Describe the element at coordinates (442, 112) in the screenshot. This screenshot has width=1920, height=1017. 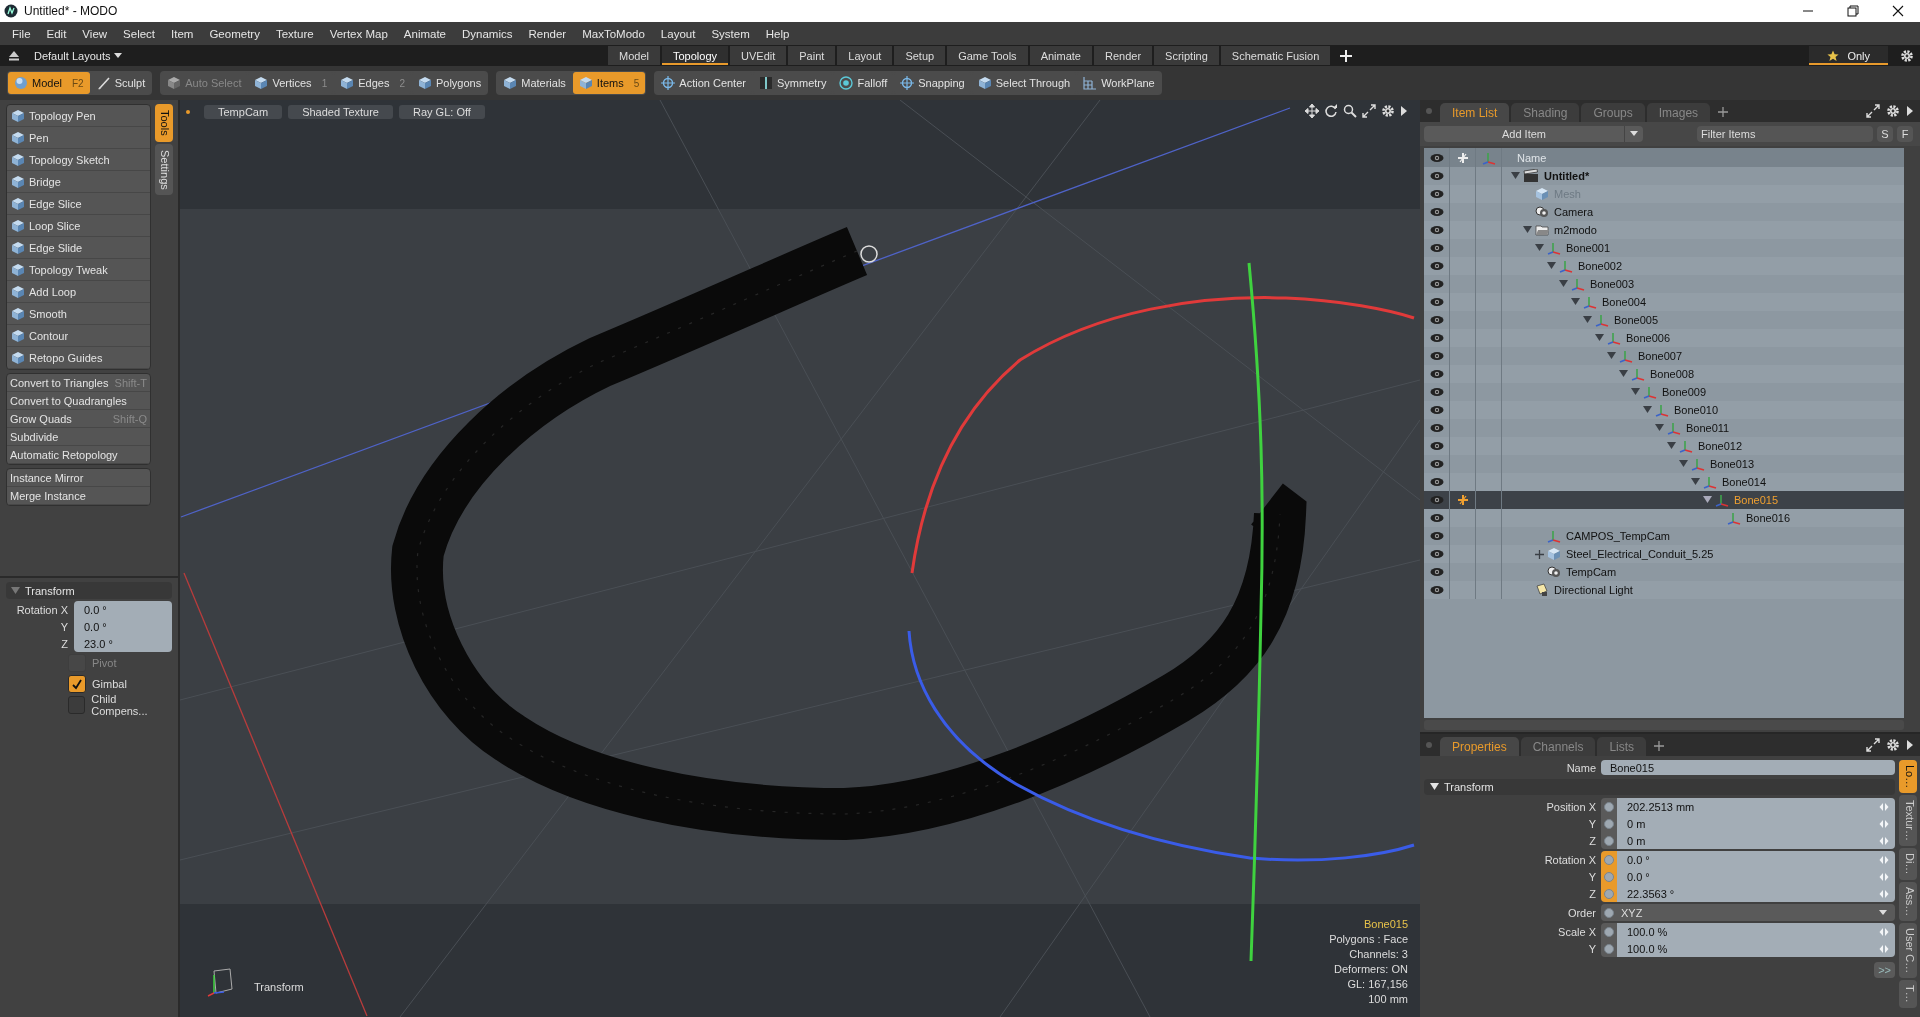
I see `viewport-option-button: Ray GL: Off` at that location.